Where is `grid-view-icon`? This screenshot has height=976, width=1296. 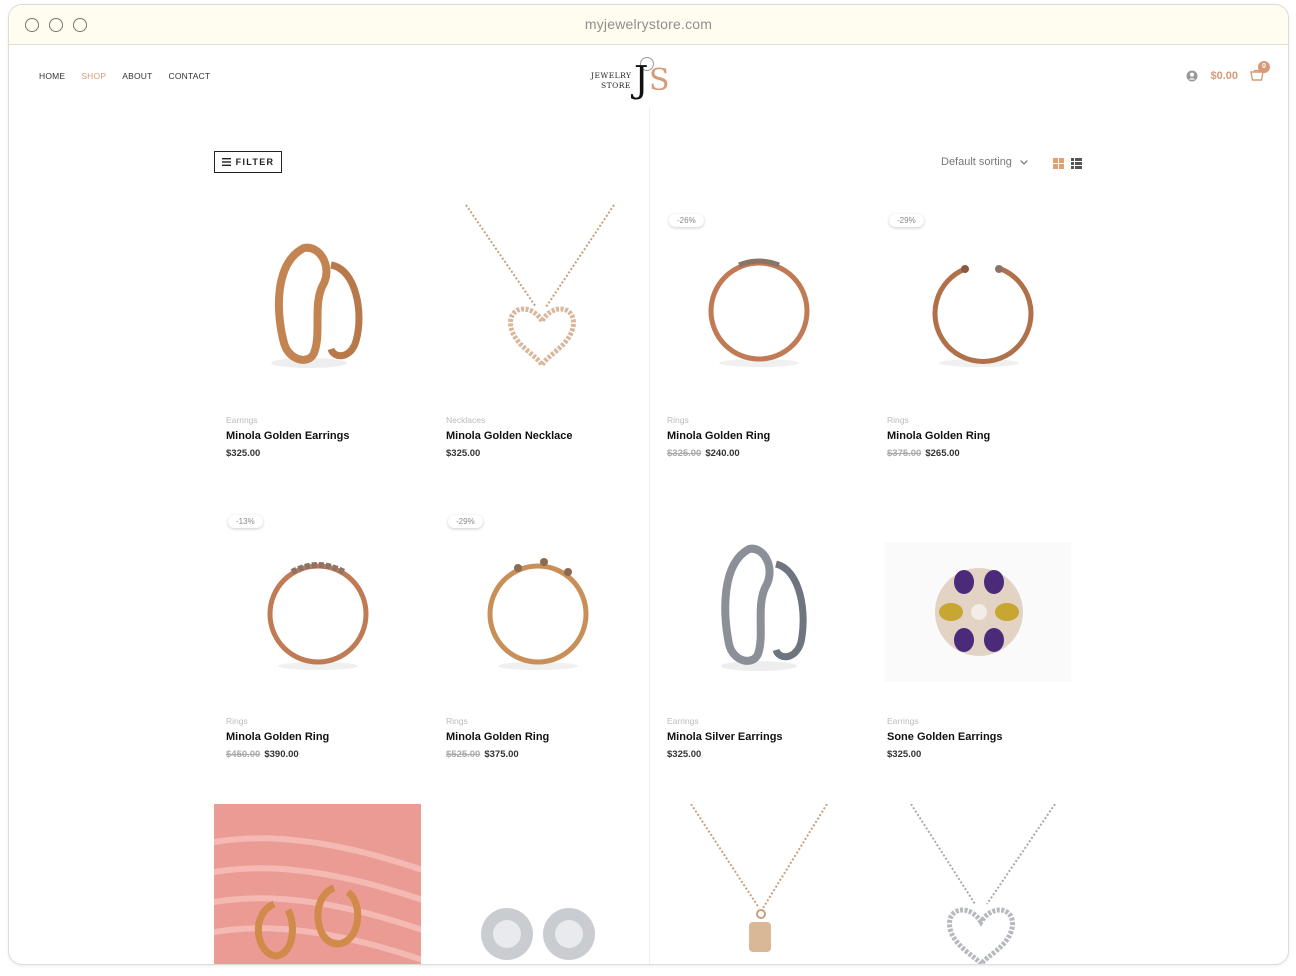 grid-view-icon is located at coordinates (1058, 163).